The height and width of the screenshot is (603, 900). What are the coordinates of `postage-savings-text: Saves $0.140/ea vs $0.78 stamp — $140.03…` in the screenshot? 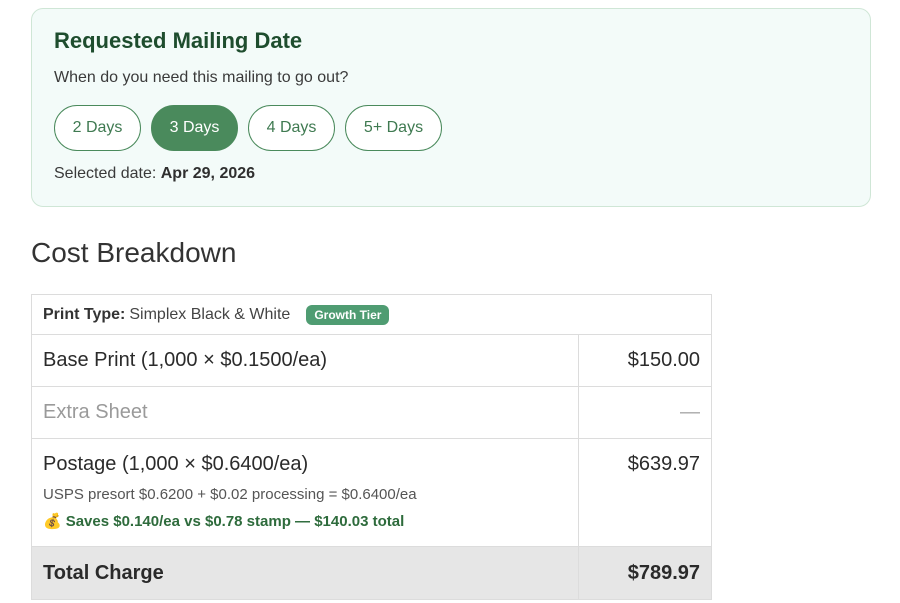 It's located at (235, 521).